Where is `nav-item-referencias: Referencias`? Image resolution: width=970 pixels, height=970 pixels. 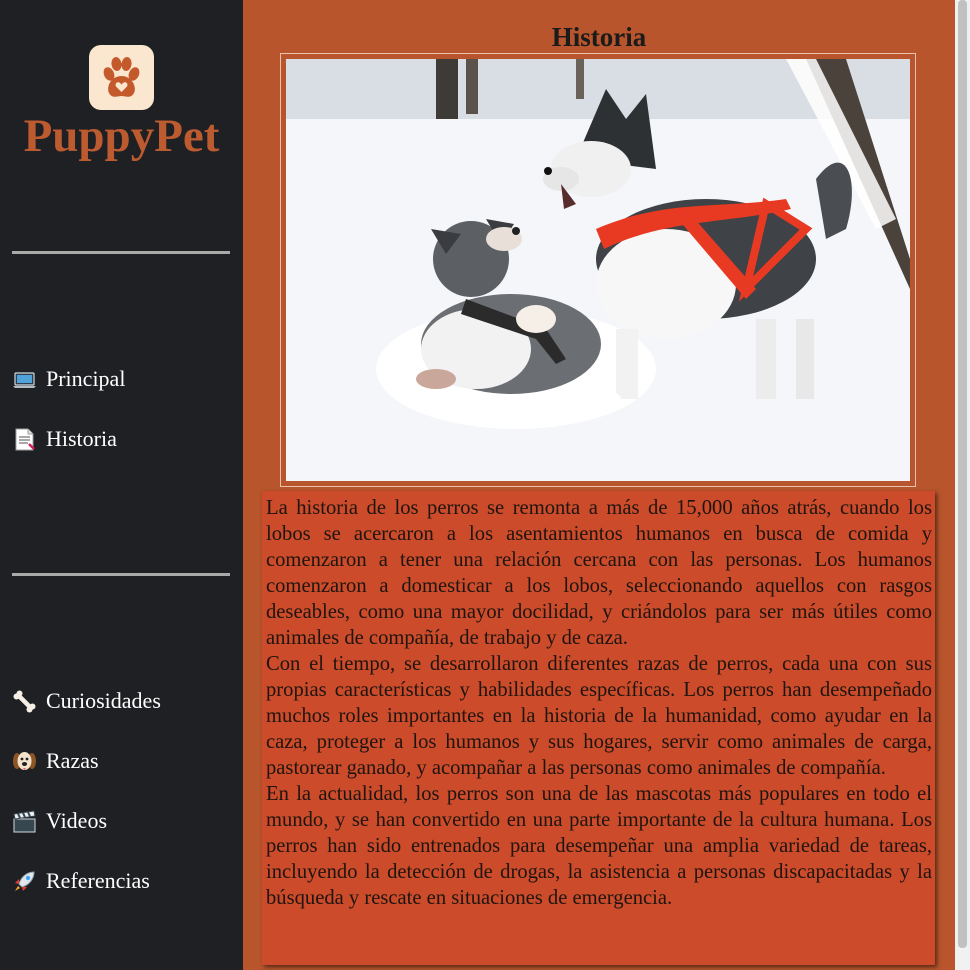
nav-item-referencias: Referencias is located at coordinates (81, 881).